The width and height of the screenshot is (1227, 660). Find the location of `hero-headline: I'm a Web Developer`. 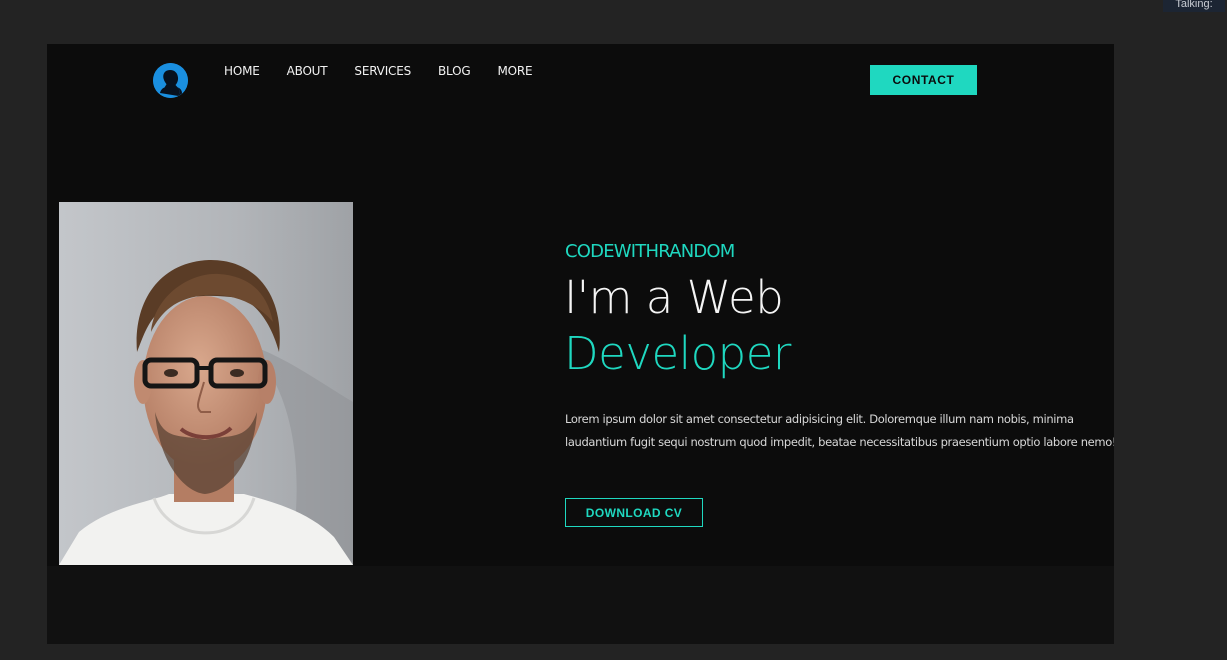

hero-headline: I'm a Web Developer is located at coordinates (677, 326).